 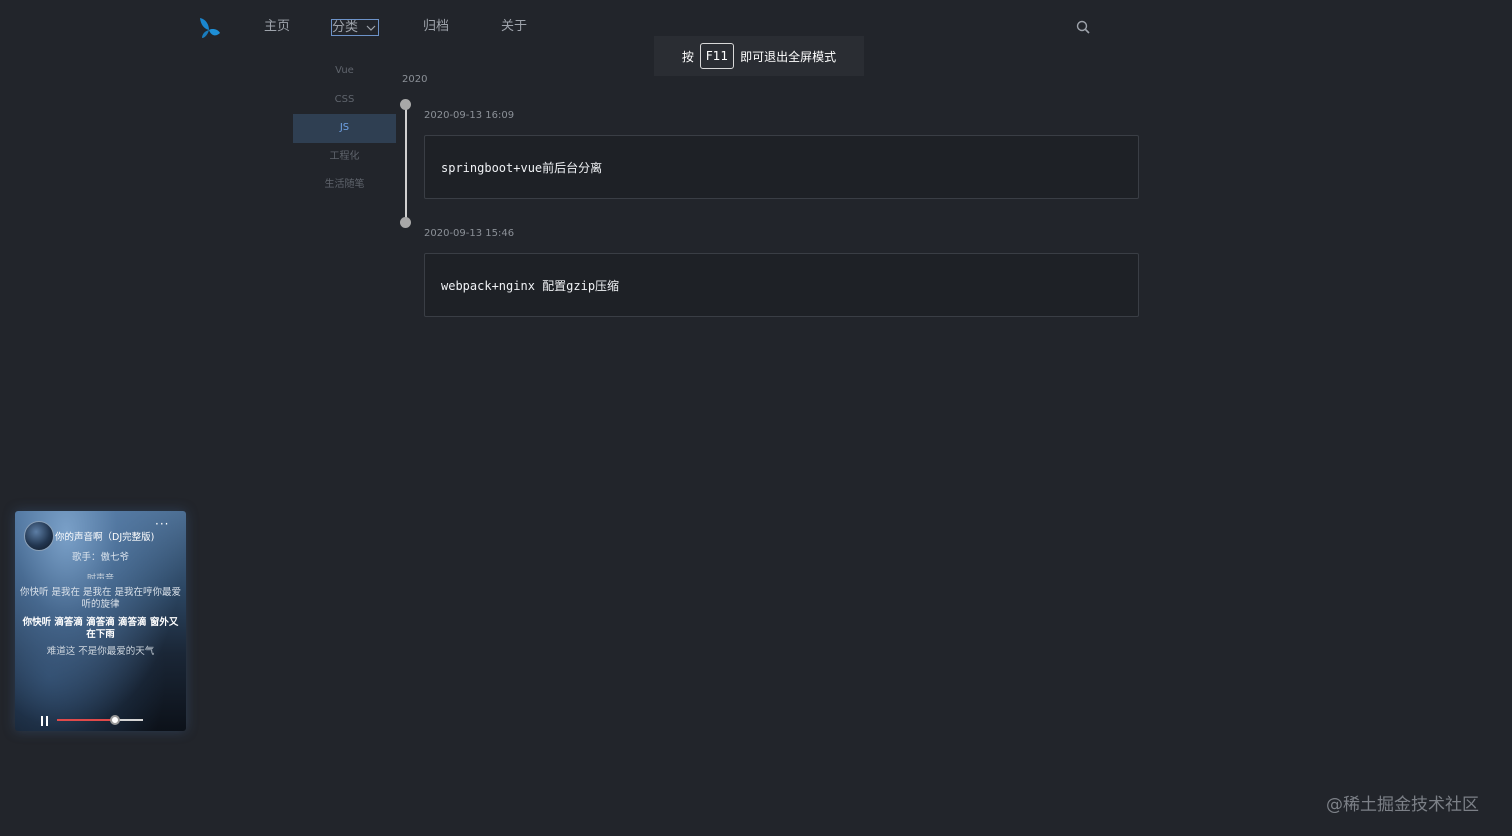 What do you see at coordinates (436, 27) in the screenshot?
I see `nav-archive: 归档` at bounding box center [436, 27].